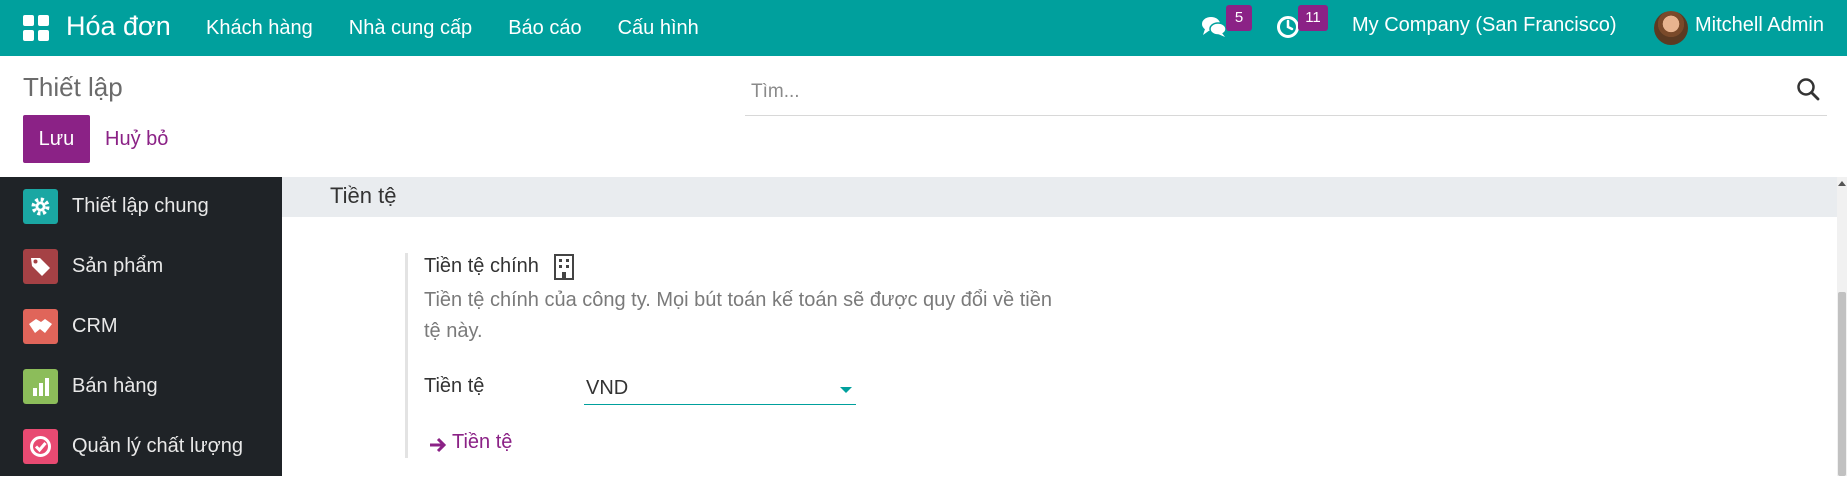 The height and width of the screenshot is (477, 1847). I want to click on search-input, so click(1251, 92).